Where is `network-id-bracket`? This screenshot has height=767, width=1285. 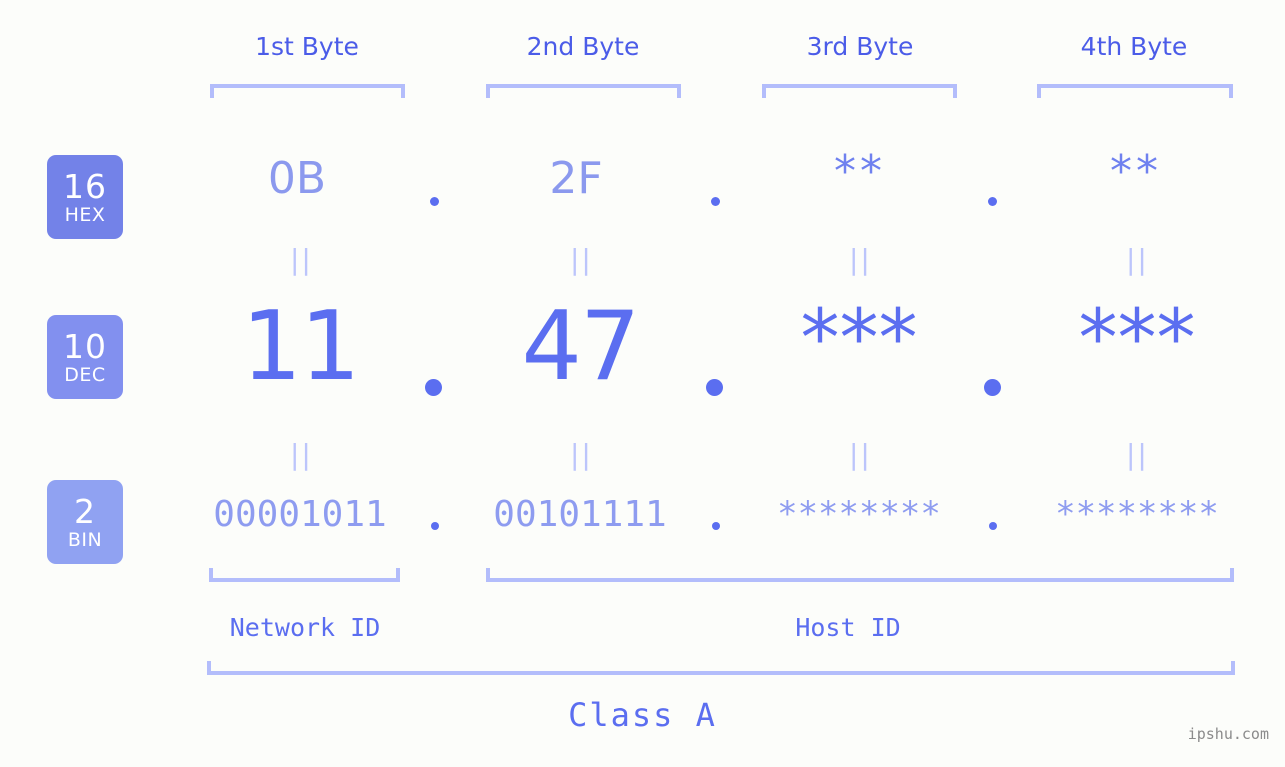 network-id-bracket is located at coordinates (304, 575).